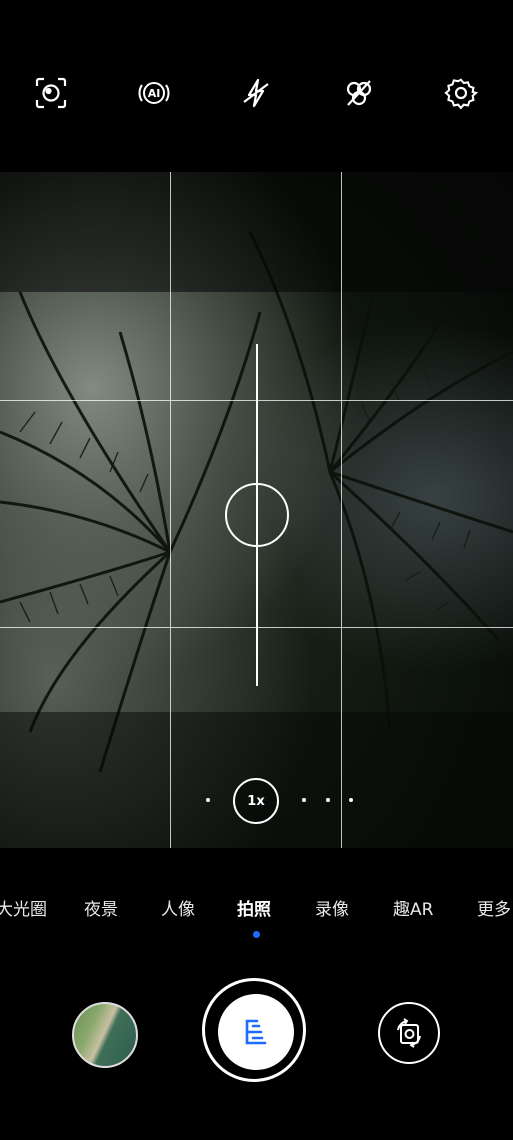 This screenshot has height=1140, width=513. I want to click on switch-camera-icon, so click(409, 1033).